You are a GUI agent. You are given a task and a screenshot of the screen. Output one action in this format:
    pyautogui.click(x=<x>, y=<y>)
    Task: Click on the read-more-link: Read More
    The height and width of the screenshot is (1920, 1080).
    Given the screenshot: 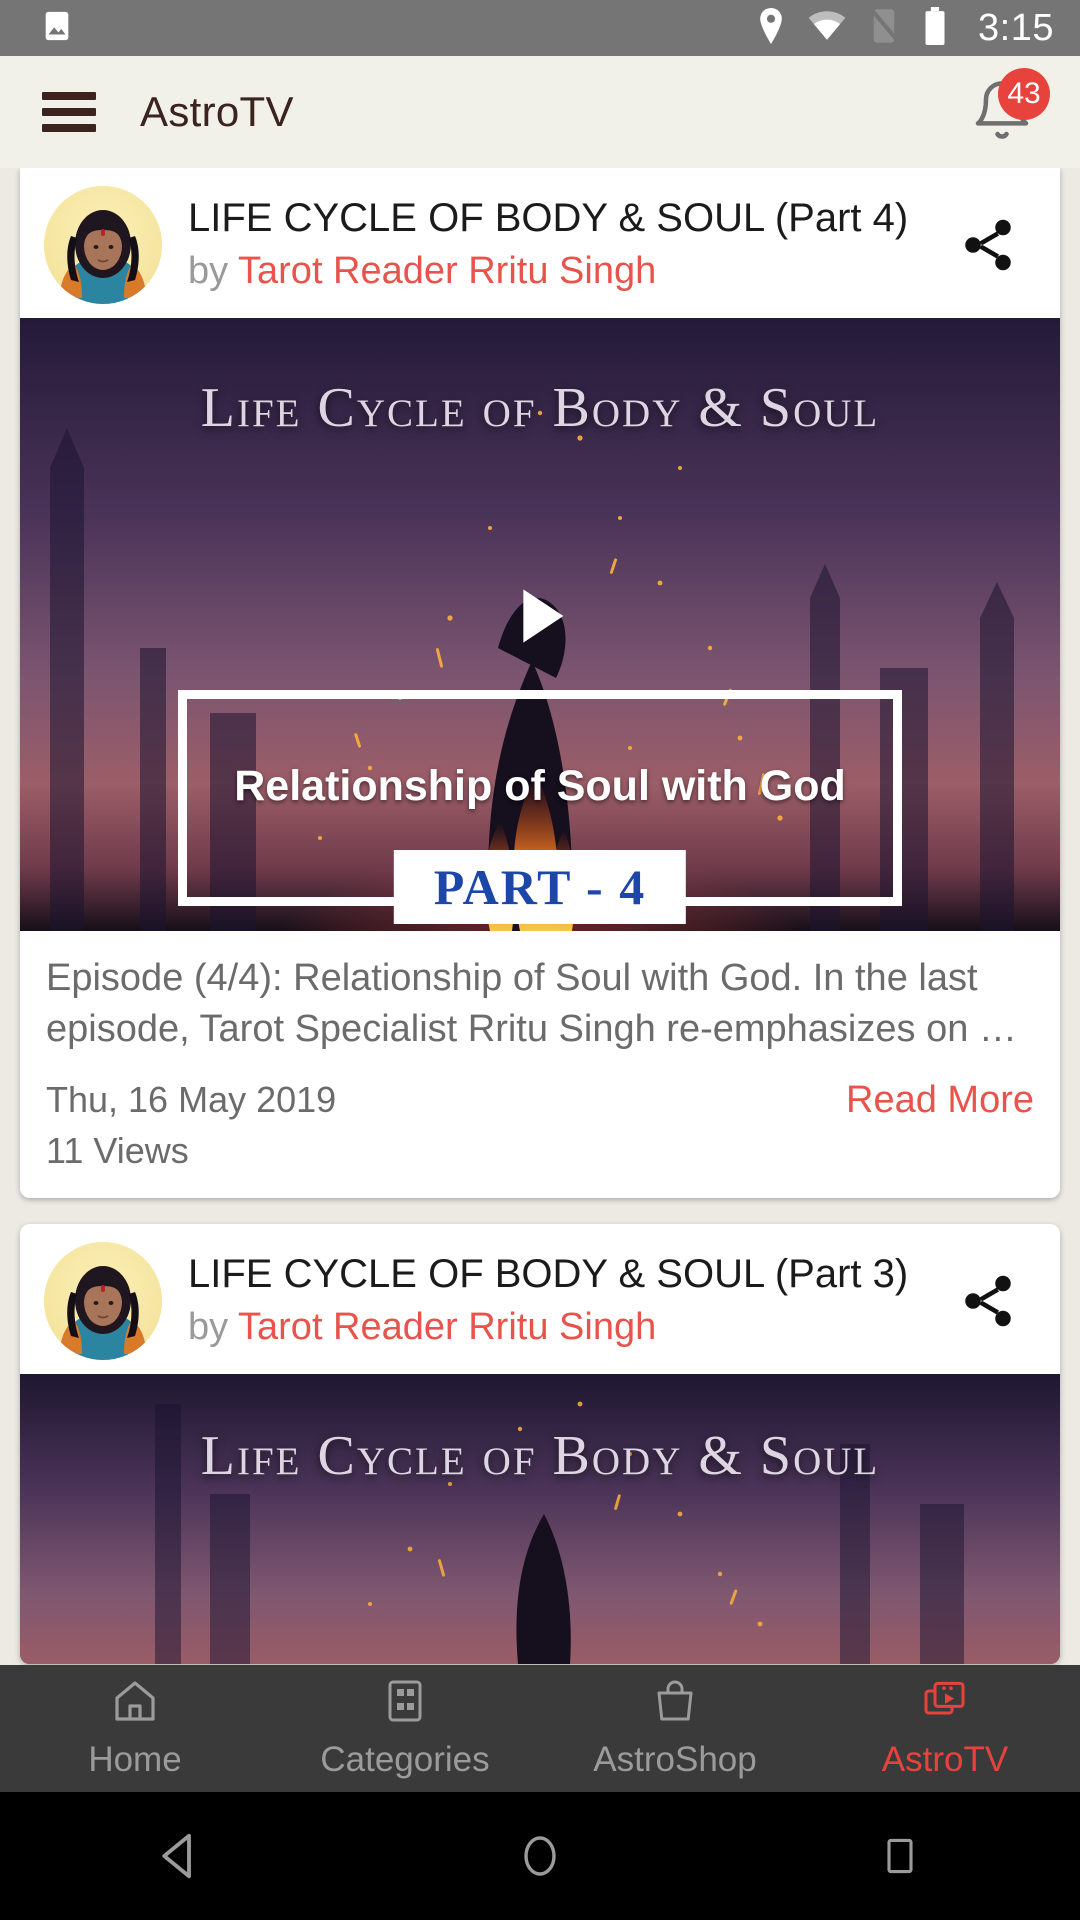 What is the action you would take?
    pyautogui.click(x=940, y=1100)
    